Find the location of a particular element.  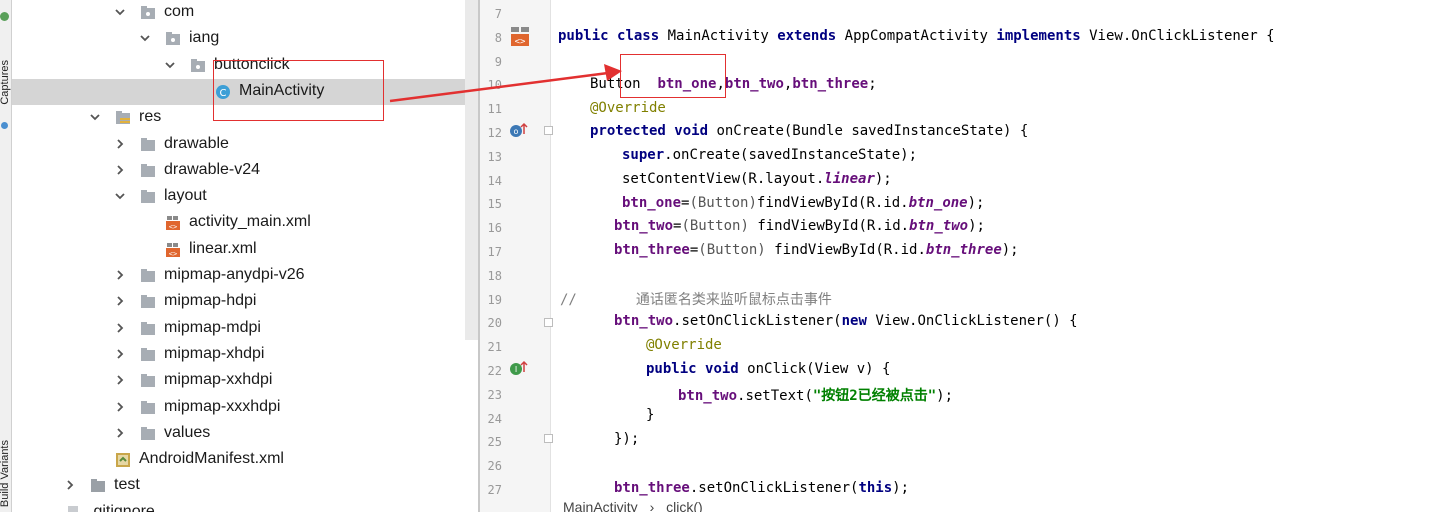

tree-item: drawable-v24 is located at coordinates (245, 171).